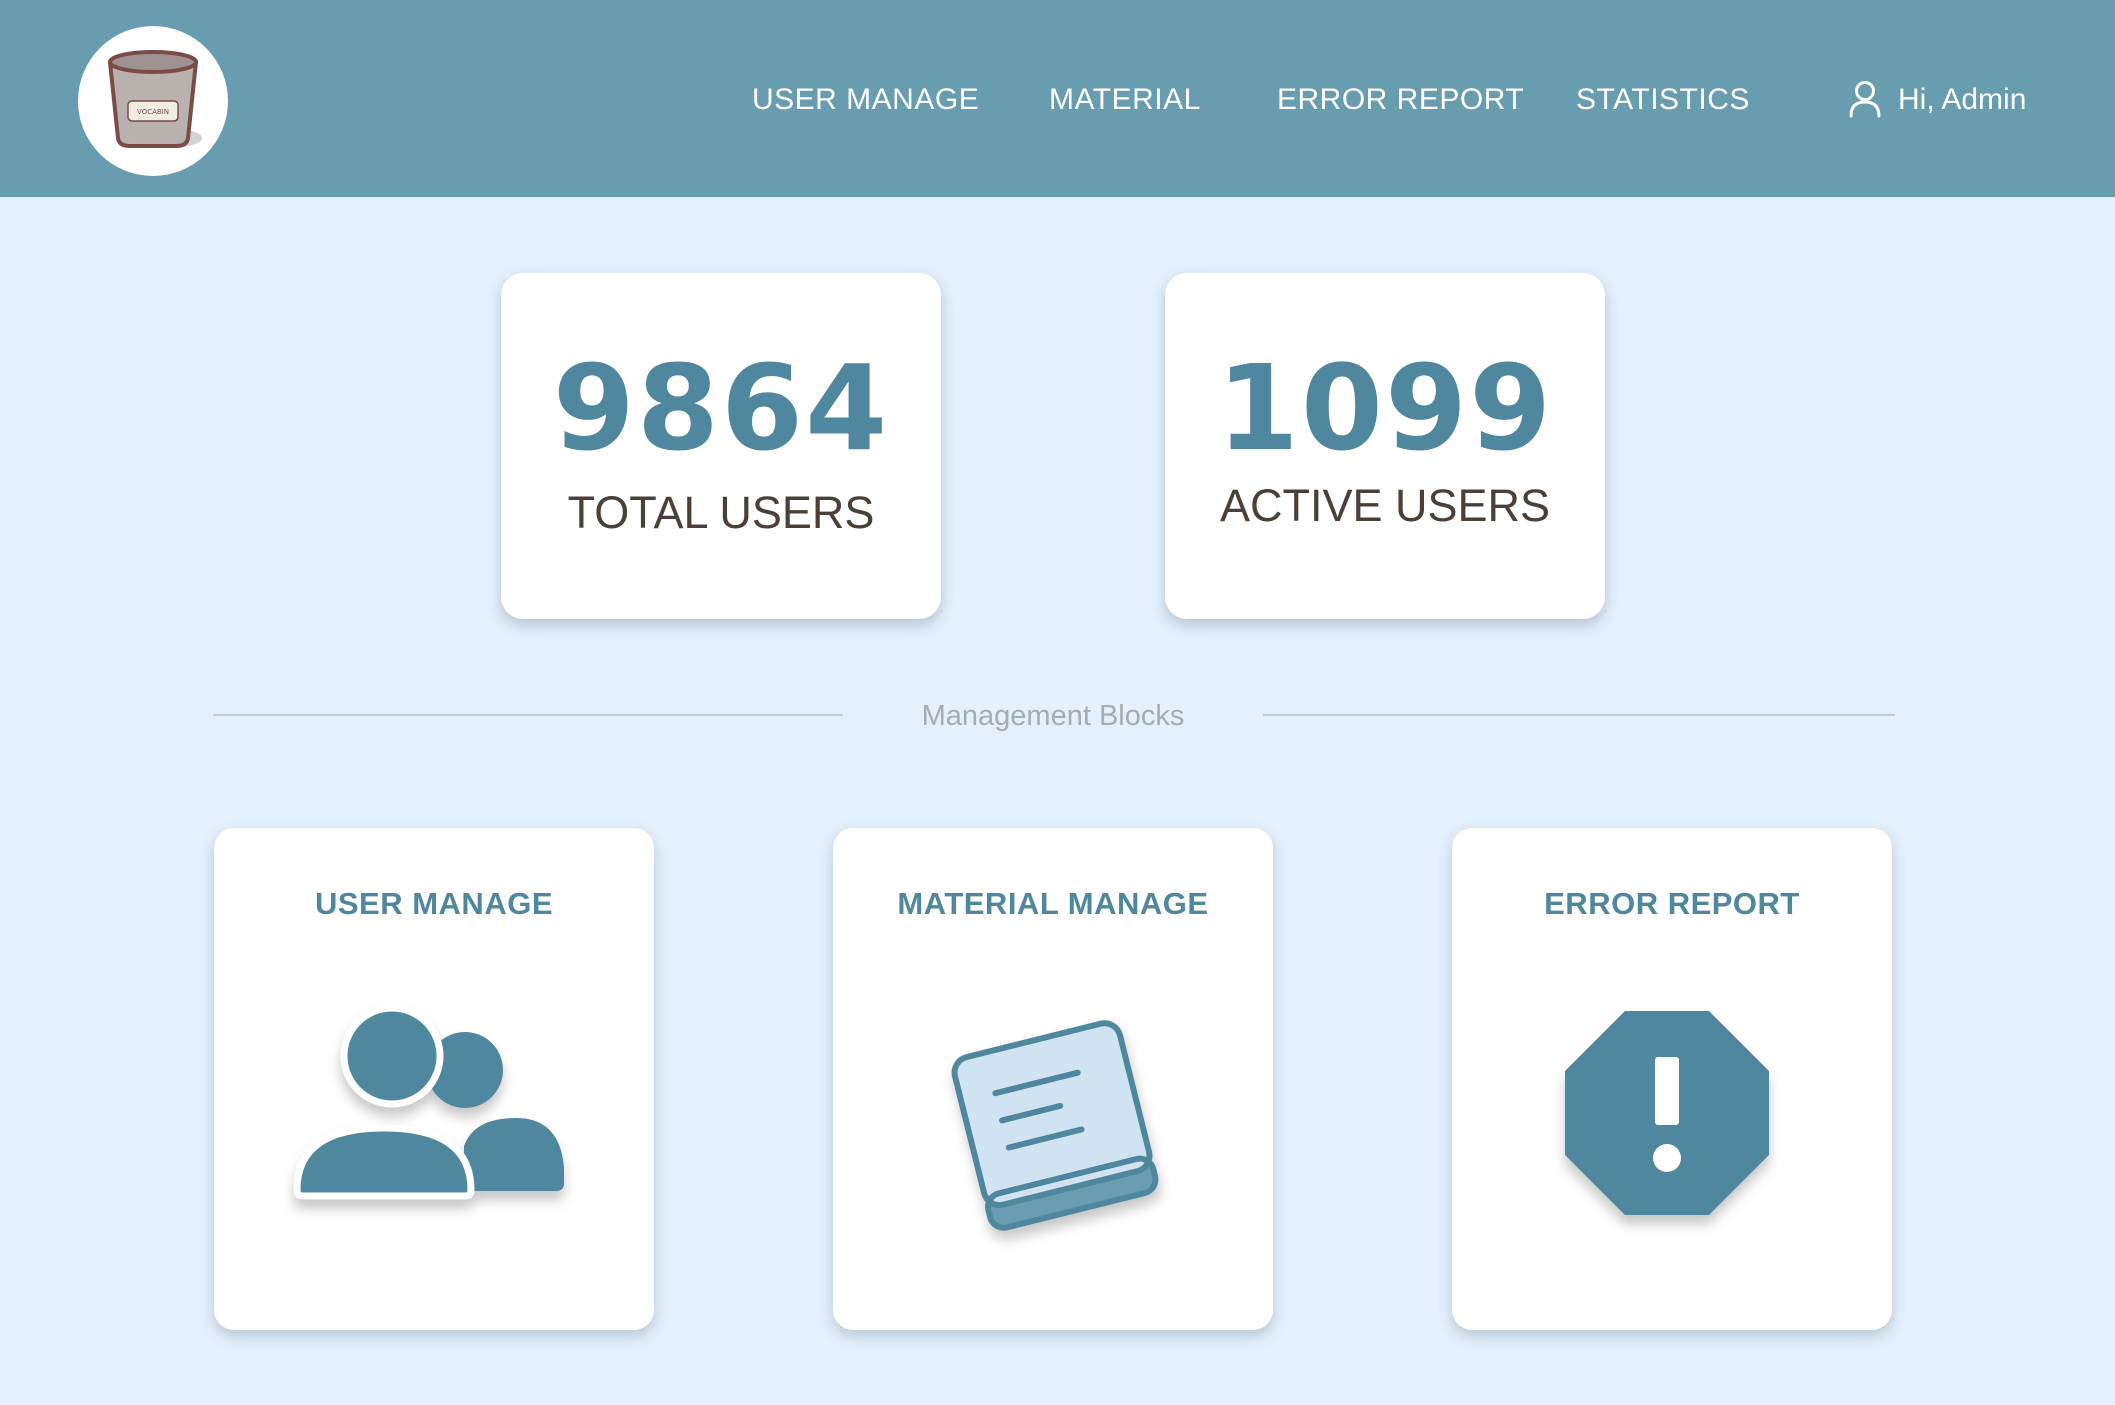  Describe the element at coordinates (1053, 903) in the screenshot. I see `material-manage-title: MATERIAL MANAGE` at that location.